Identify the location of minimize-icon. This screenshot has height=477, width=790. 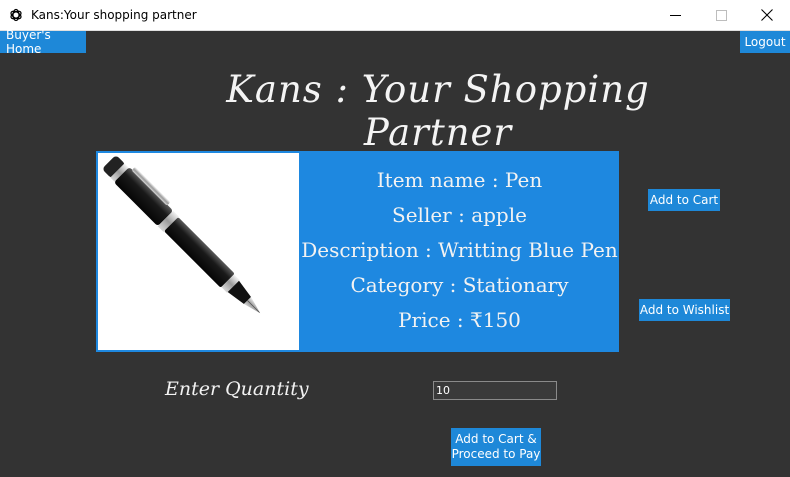
(675, 15).